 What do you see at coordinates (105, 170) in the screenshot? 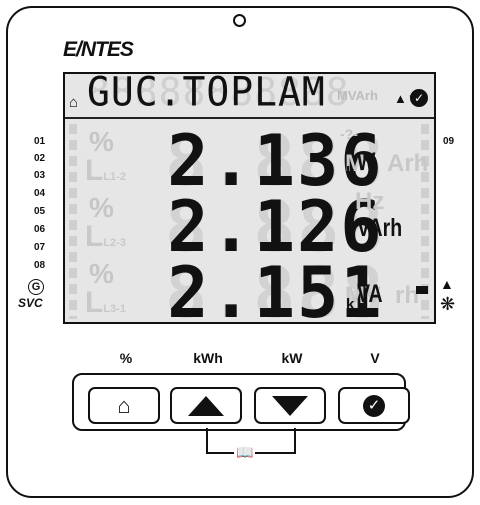
I see `phase-label-1: LL1-2` at bounding box center [105, 170].